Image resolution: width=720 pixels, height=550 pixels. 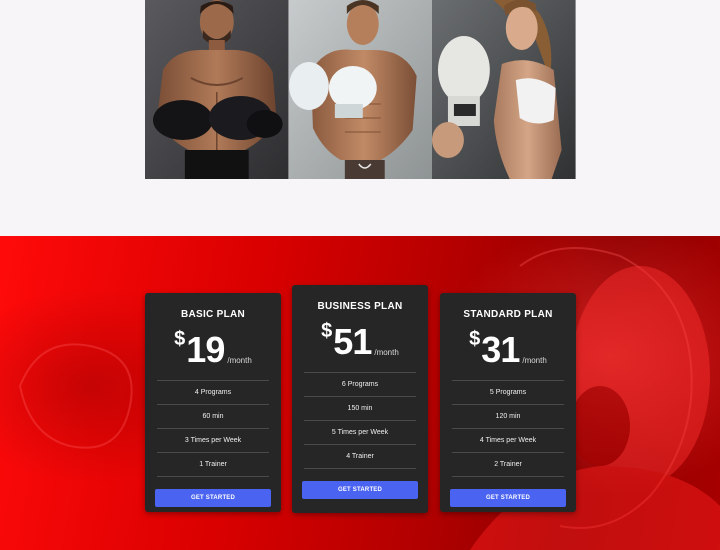 What do you see at coordinates (213, 314) in the screenshot?
I see `plan-name: BASIC PLAN` at bounding box center [213, 314].